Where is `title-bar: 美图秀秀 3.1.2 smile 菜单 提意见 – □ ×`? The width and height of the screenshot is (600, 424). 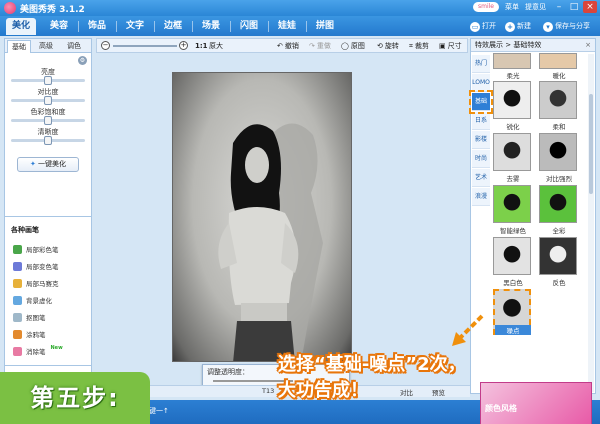 title-bar: 美图秀秀 3.1.2 smile 菜单 提意见 – □ × is located at coordinates (300, 8).